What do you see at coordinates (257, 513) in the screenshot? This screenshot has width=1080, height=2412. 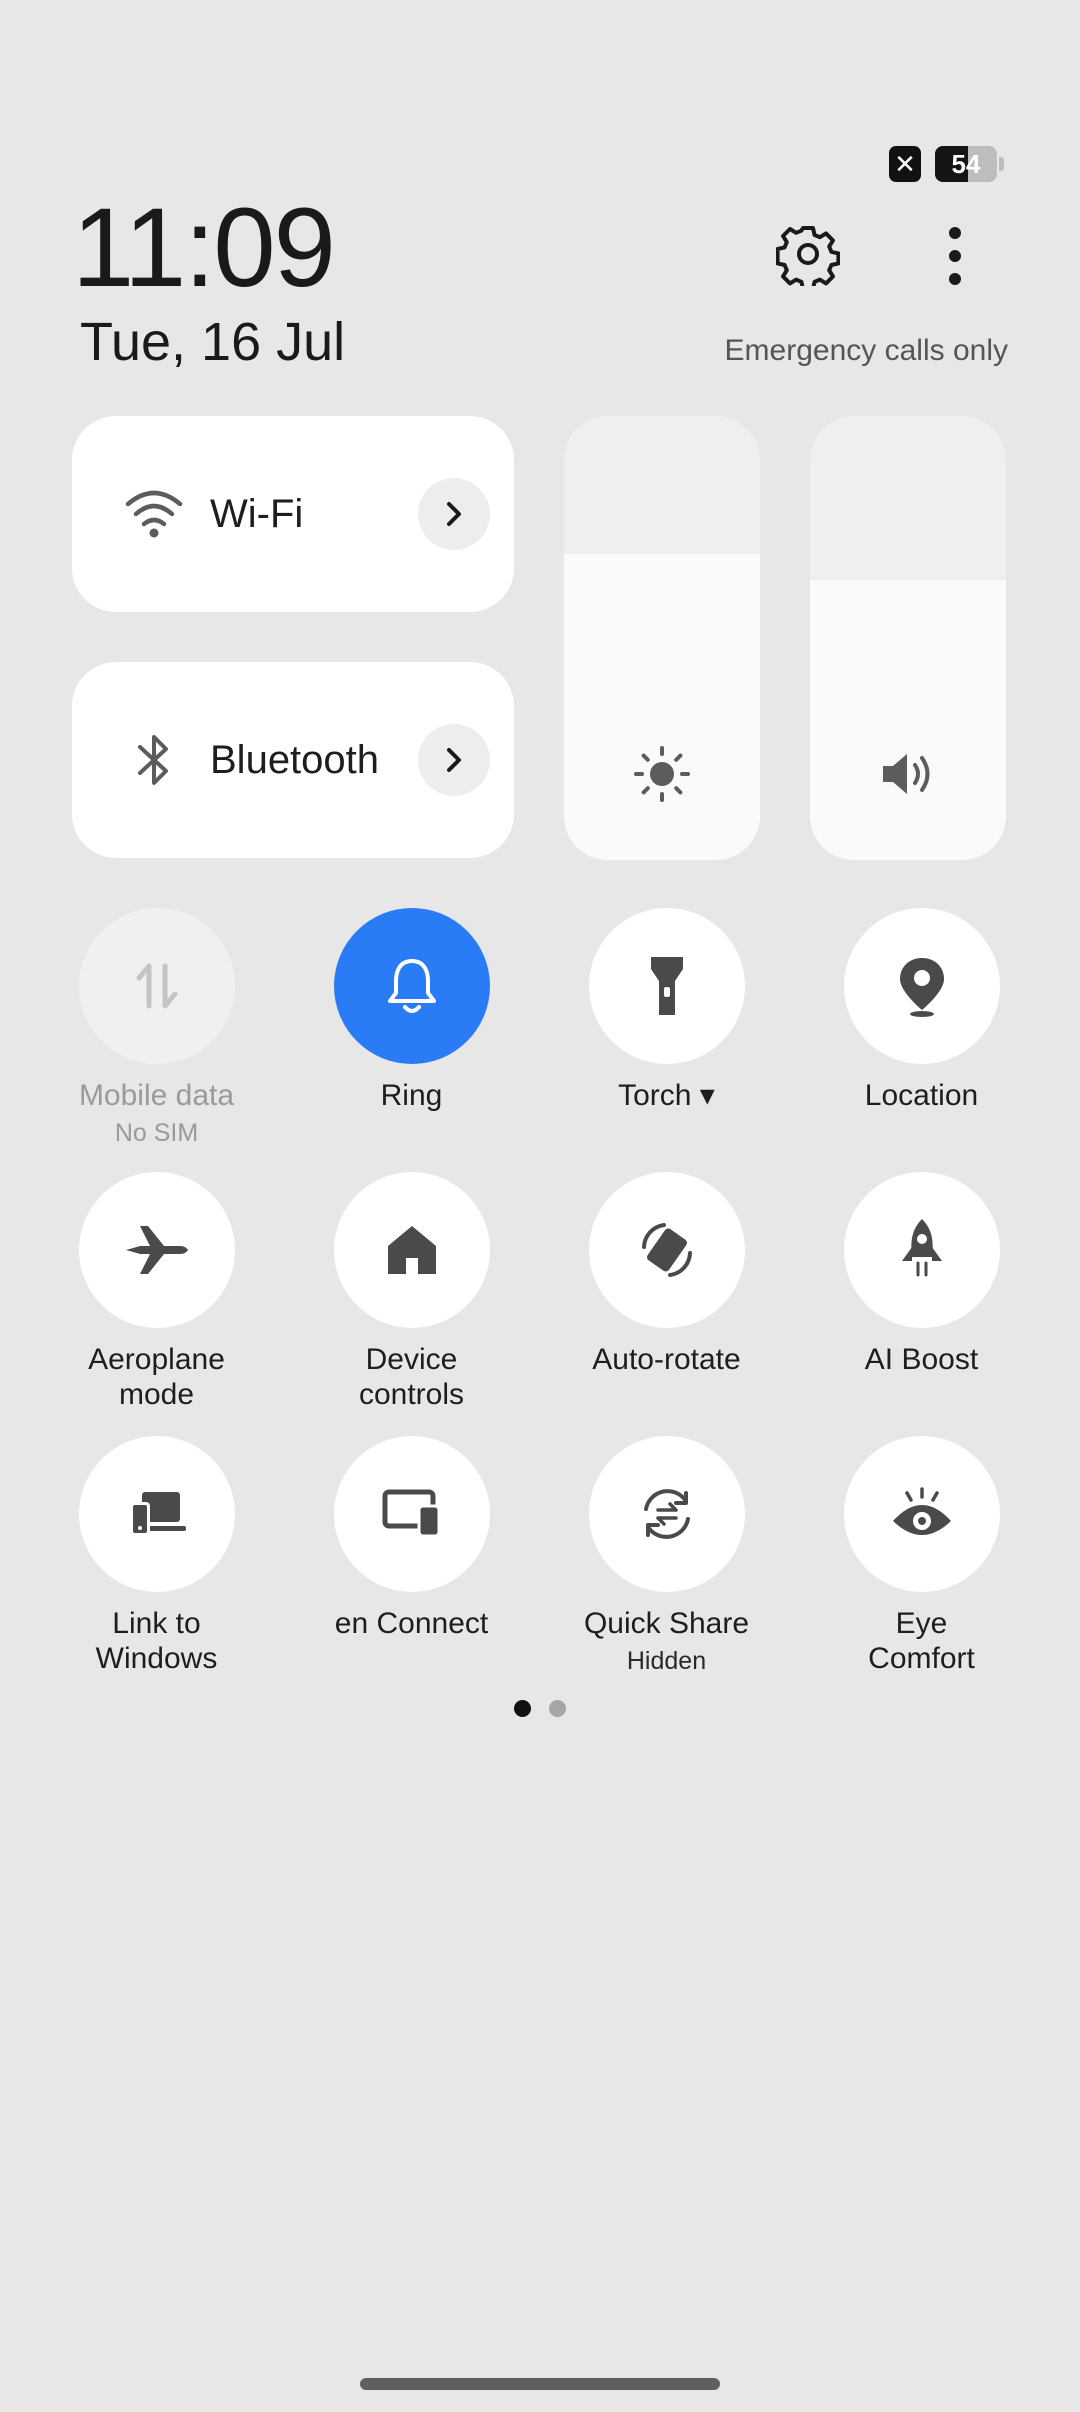 I see `wifi-label: Wi-Fi` at bounding box center [257, 513].